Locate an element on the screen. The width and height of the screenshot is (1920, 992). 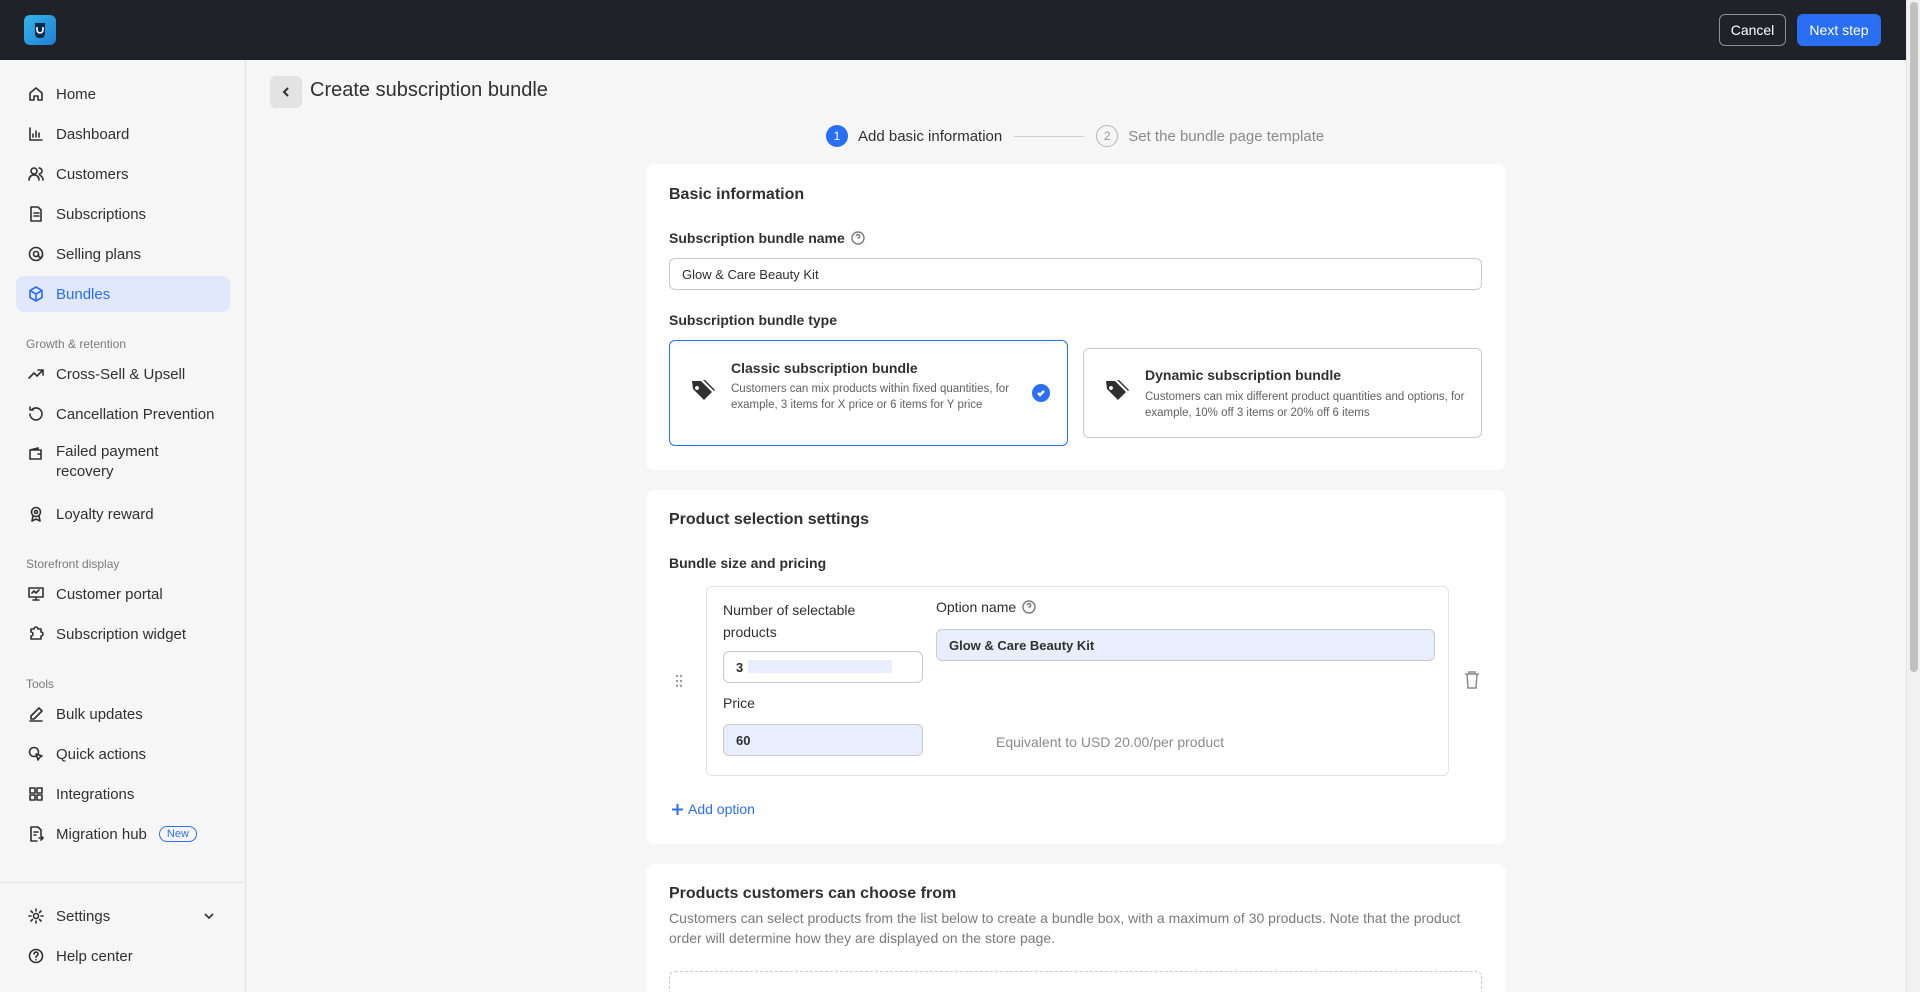
bundle-size-label: Bundle size and pricing is located at coordinates (748, 563).